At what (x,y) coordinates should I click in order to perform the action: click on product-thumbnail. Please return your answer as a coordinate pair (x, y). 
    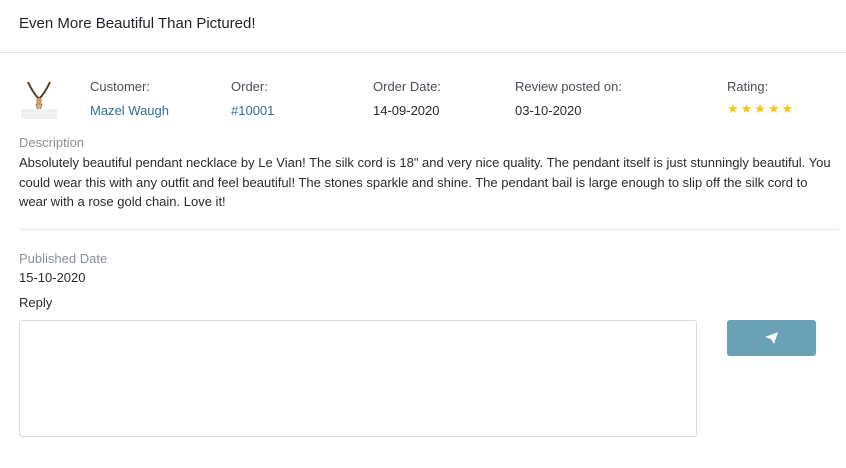
    Looking at the image, I should click on (39, 99).